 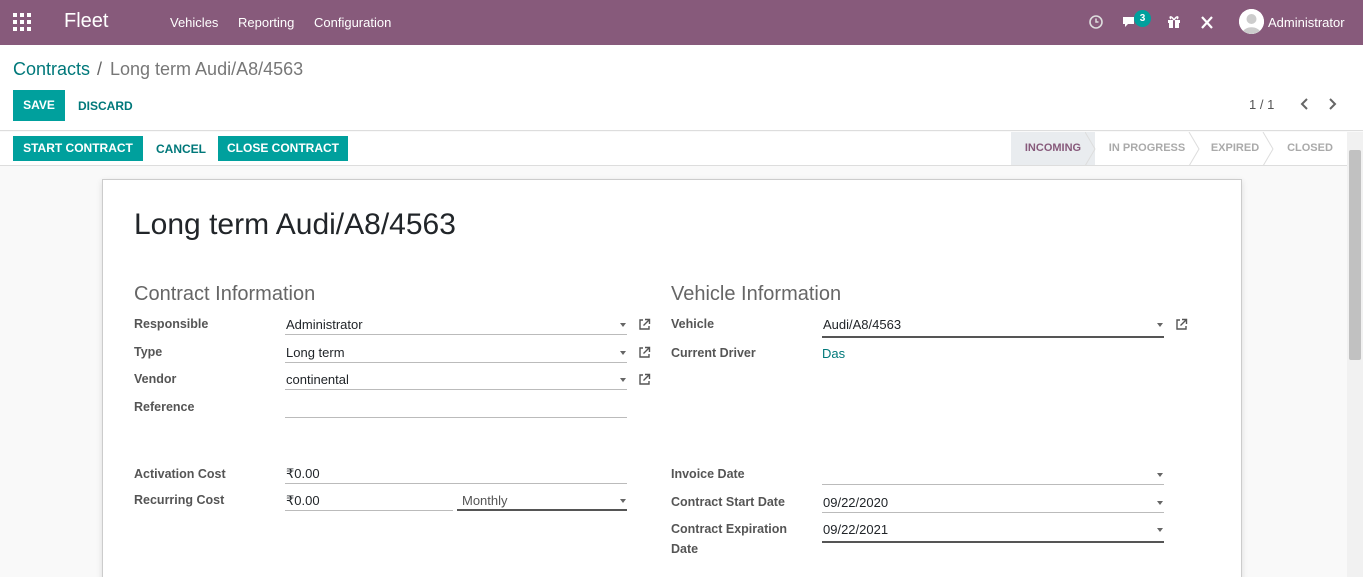 What do you see at coordinates (51, 69) in the screenshot?
I see `breadcrumb-contracts: Contracts` at bounding box center [51, 69].